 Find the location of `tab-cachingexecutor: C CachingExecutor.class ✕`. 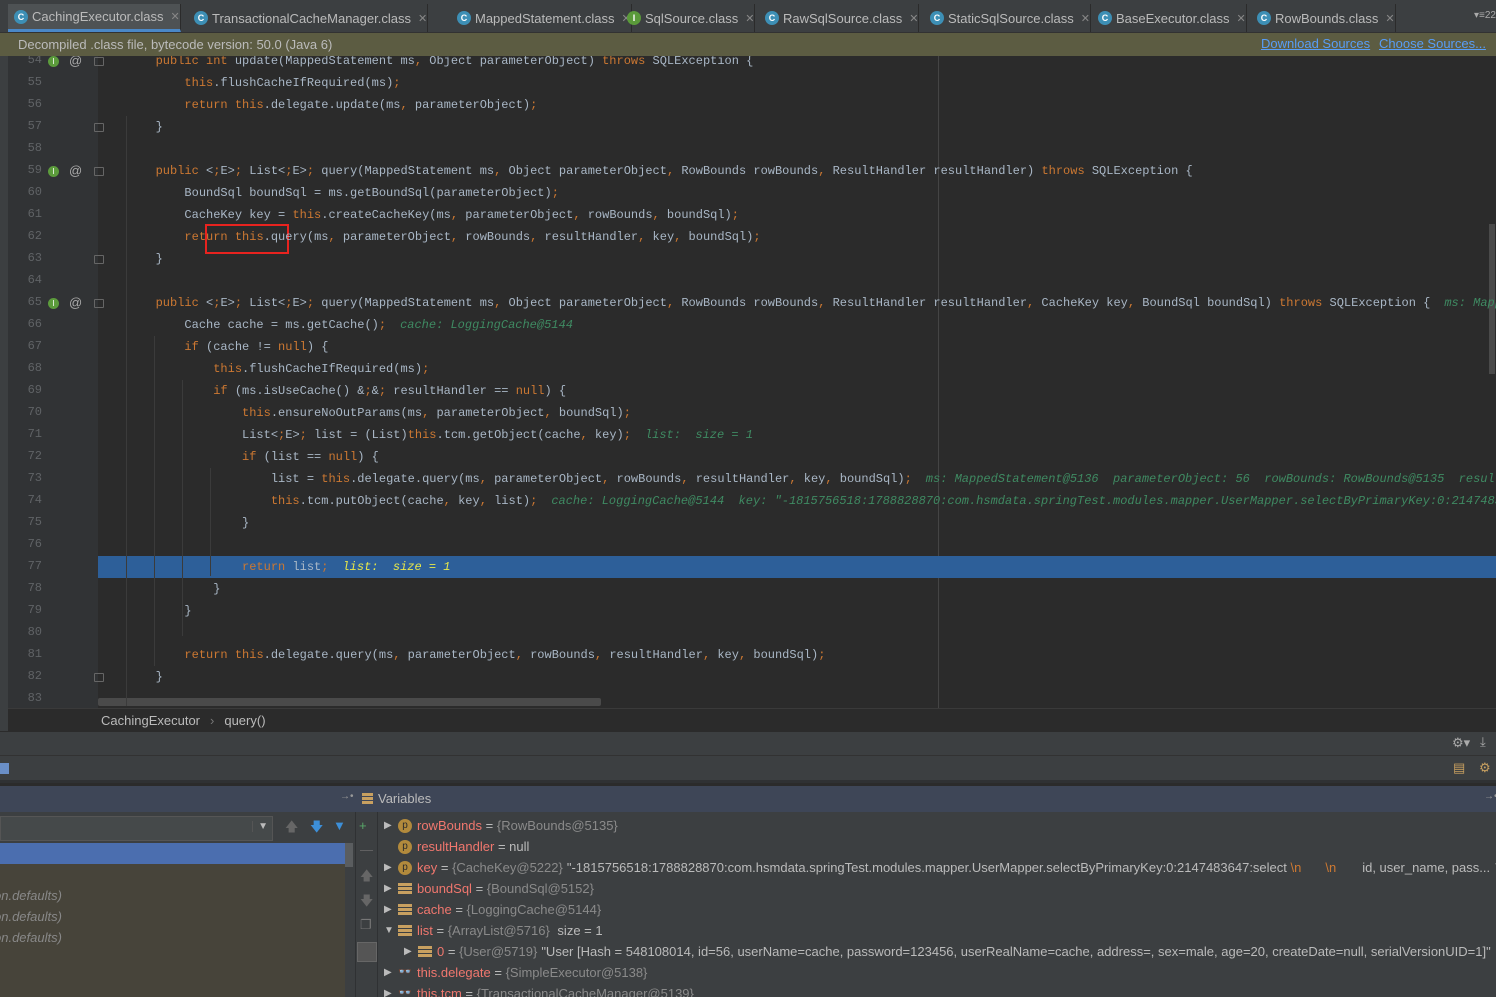

tab-cachingexecutor: C CachingExecutor.class ✕ is located at coordinates (94, 18).